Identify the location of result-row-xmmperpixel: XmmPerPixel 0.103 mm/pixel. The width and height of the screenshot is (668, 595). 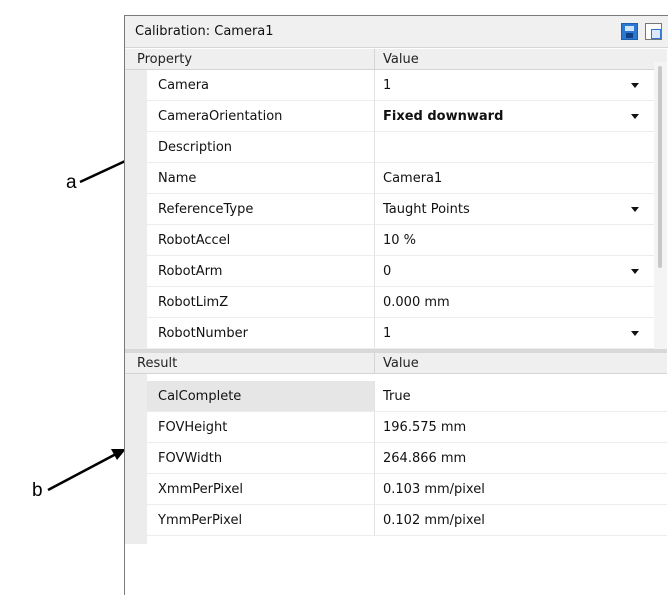
(407, 489).